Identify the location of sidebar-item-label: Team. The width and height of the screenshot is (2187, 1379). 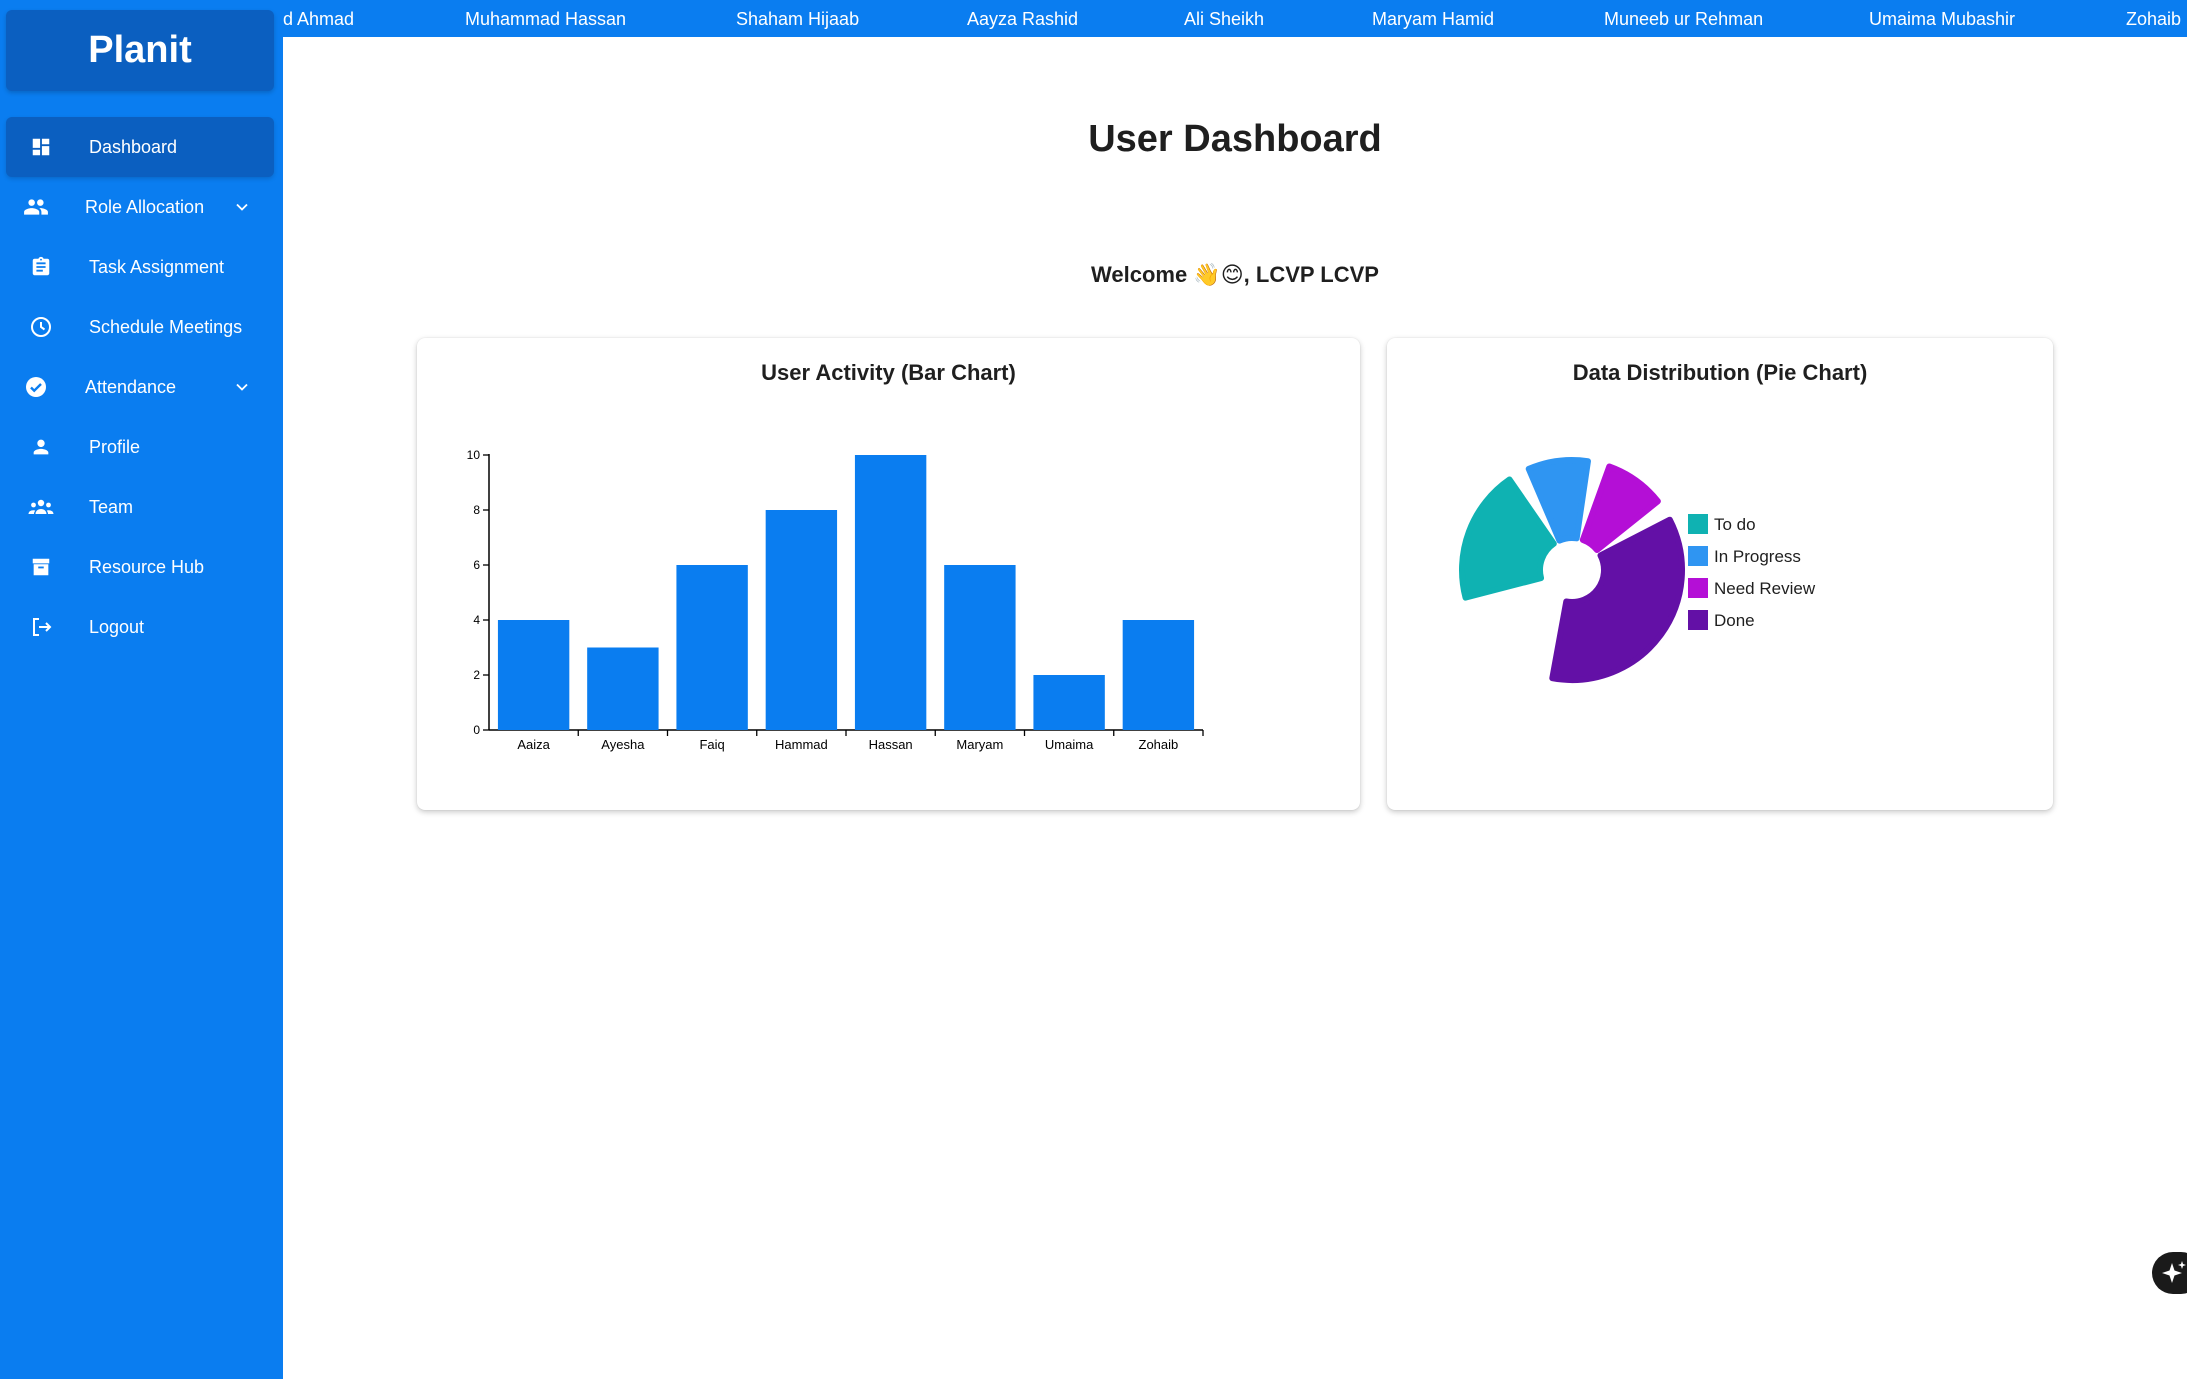
(111, 506).